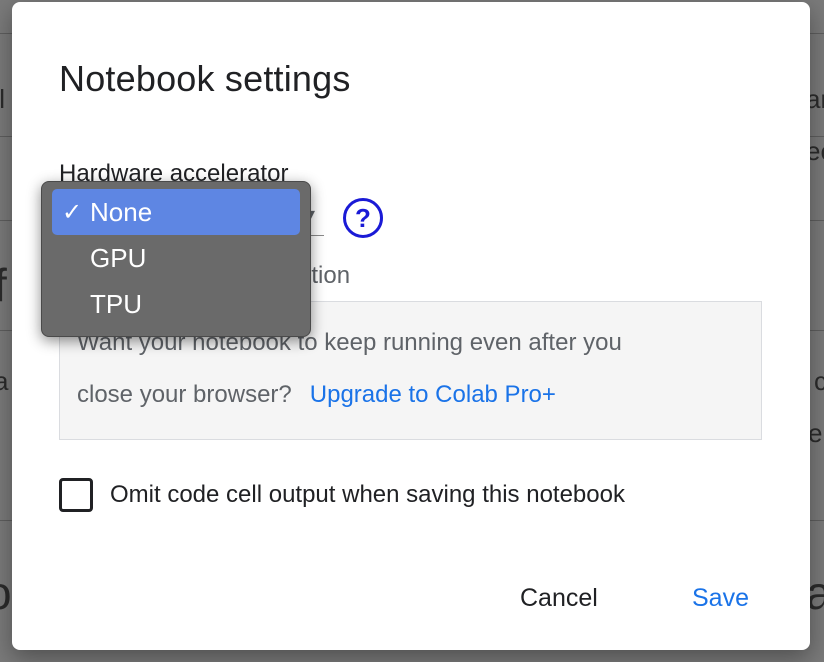  Describe the element at coordinates (121, 211) in the screenshot. I see `dropdown-option-label: None` at that location.